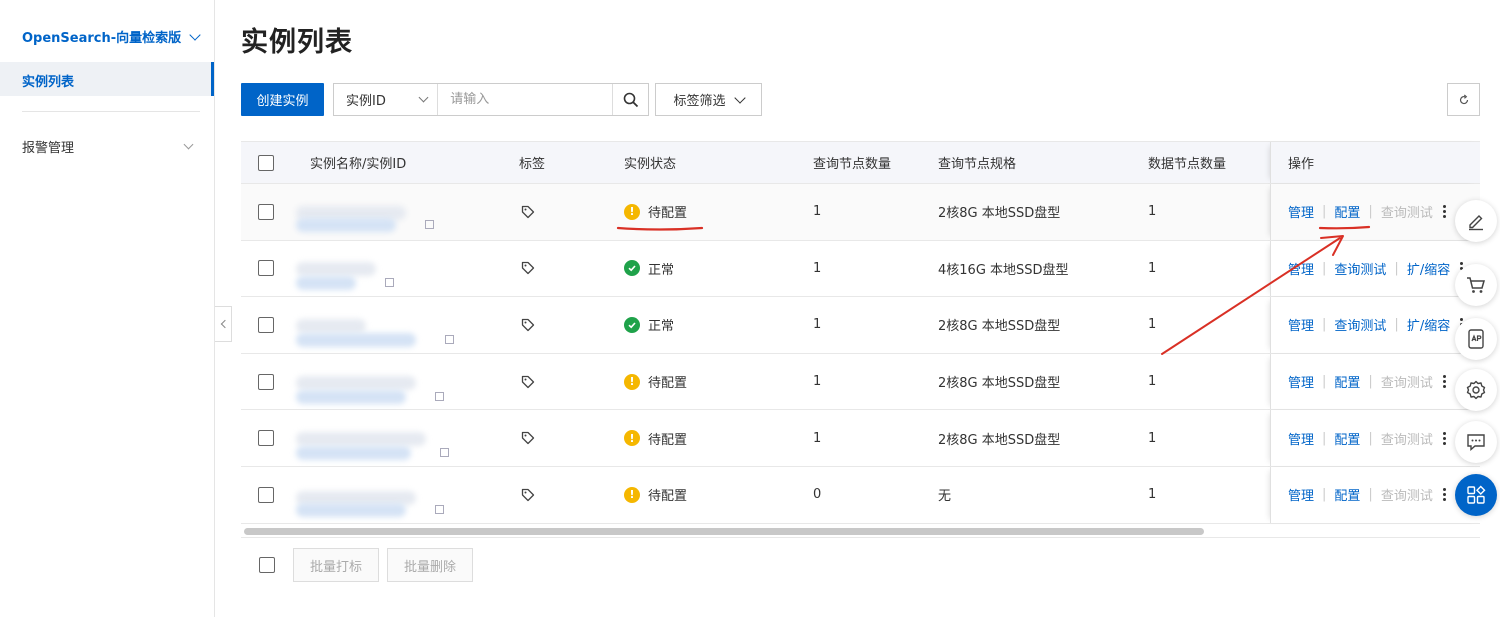  Describe the element at coordinates (1476, 495) in the screenshot. I see `float-apps-button` at that location.